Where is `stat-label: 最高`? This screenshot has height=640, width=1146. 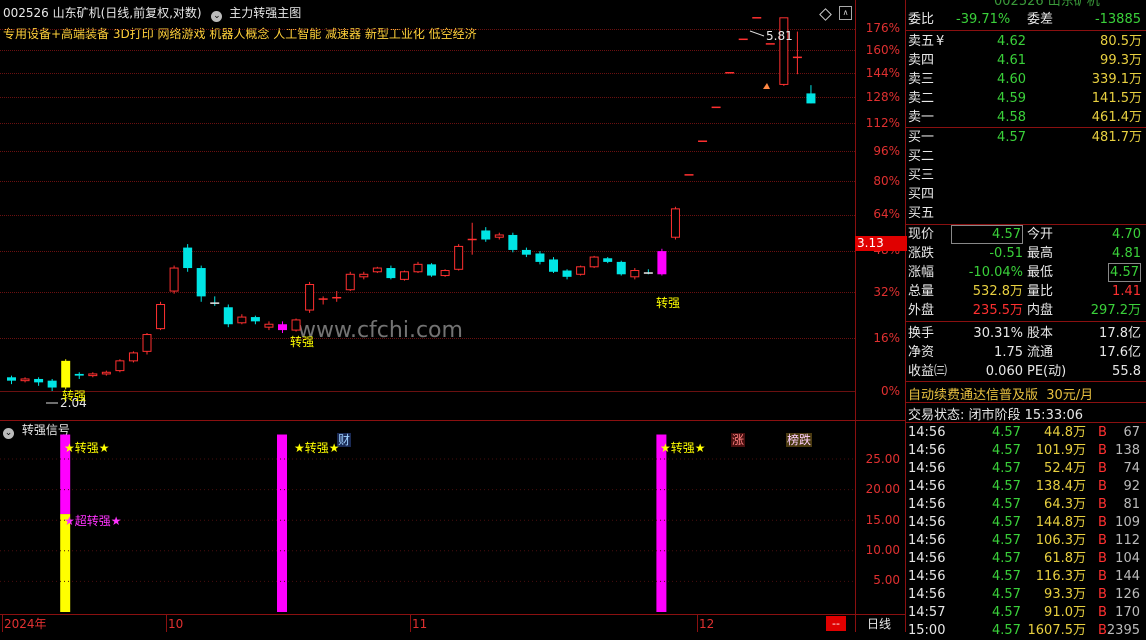 stat-label: 最高 is located at coordinates (1040, 253).